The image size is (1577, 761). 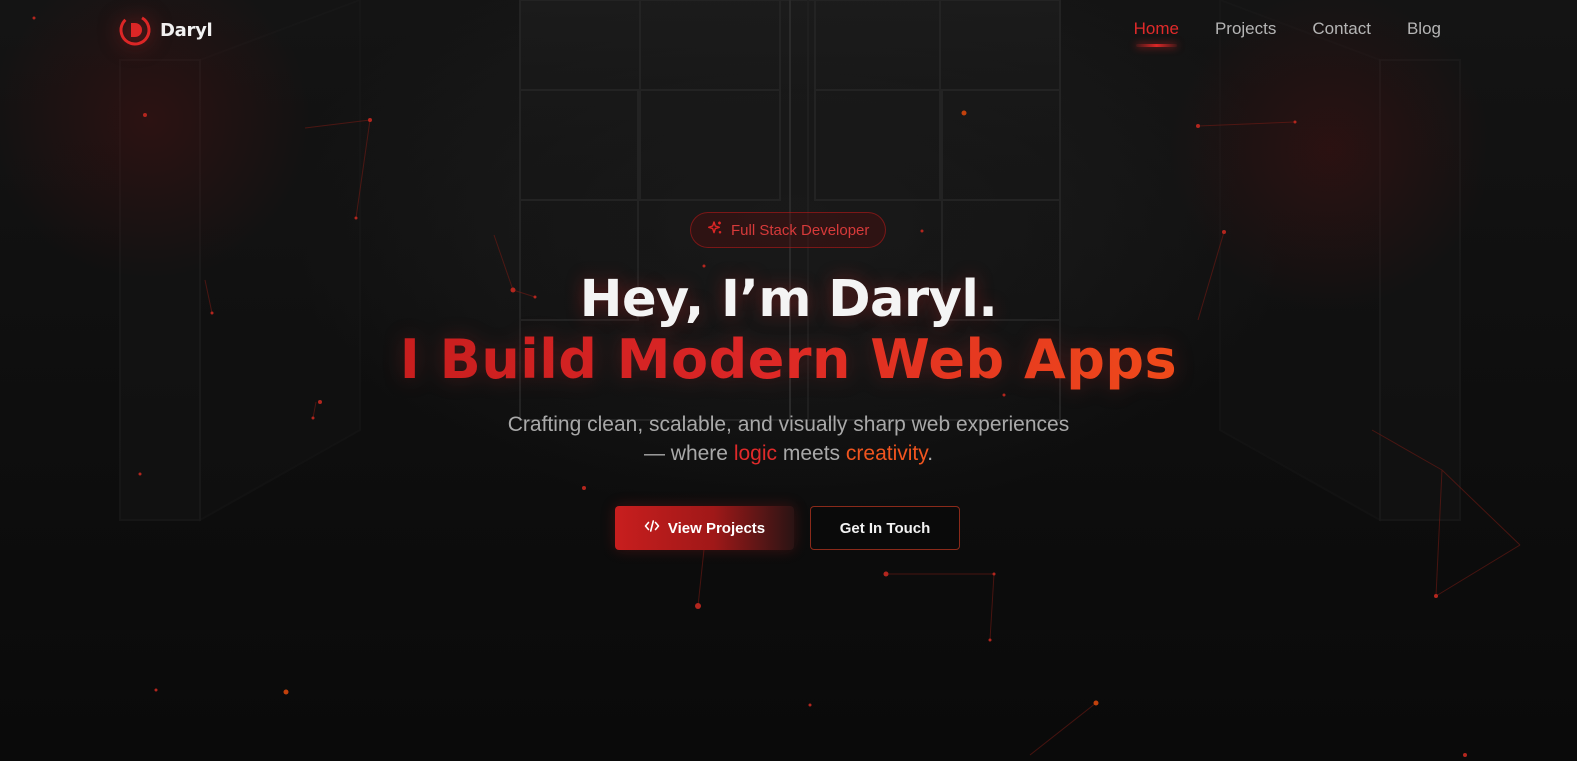 What do you see at coordinates (135, 30) in the screenshot?
I see `d-logo-icon` at bounding box center [135, 30].